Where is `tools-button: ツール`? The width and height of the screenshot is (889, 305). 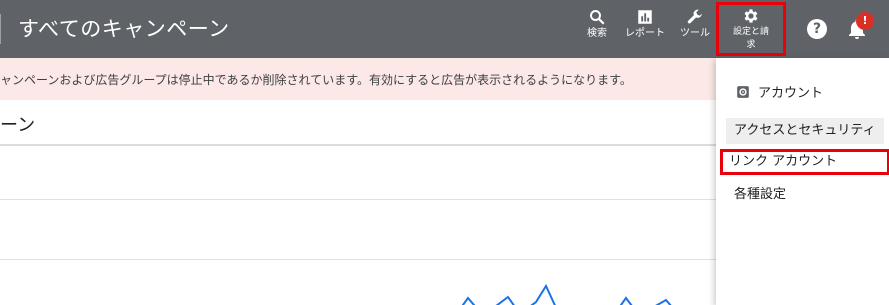
tools-button: ツール is located at coordinates (695, 24).